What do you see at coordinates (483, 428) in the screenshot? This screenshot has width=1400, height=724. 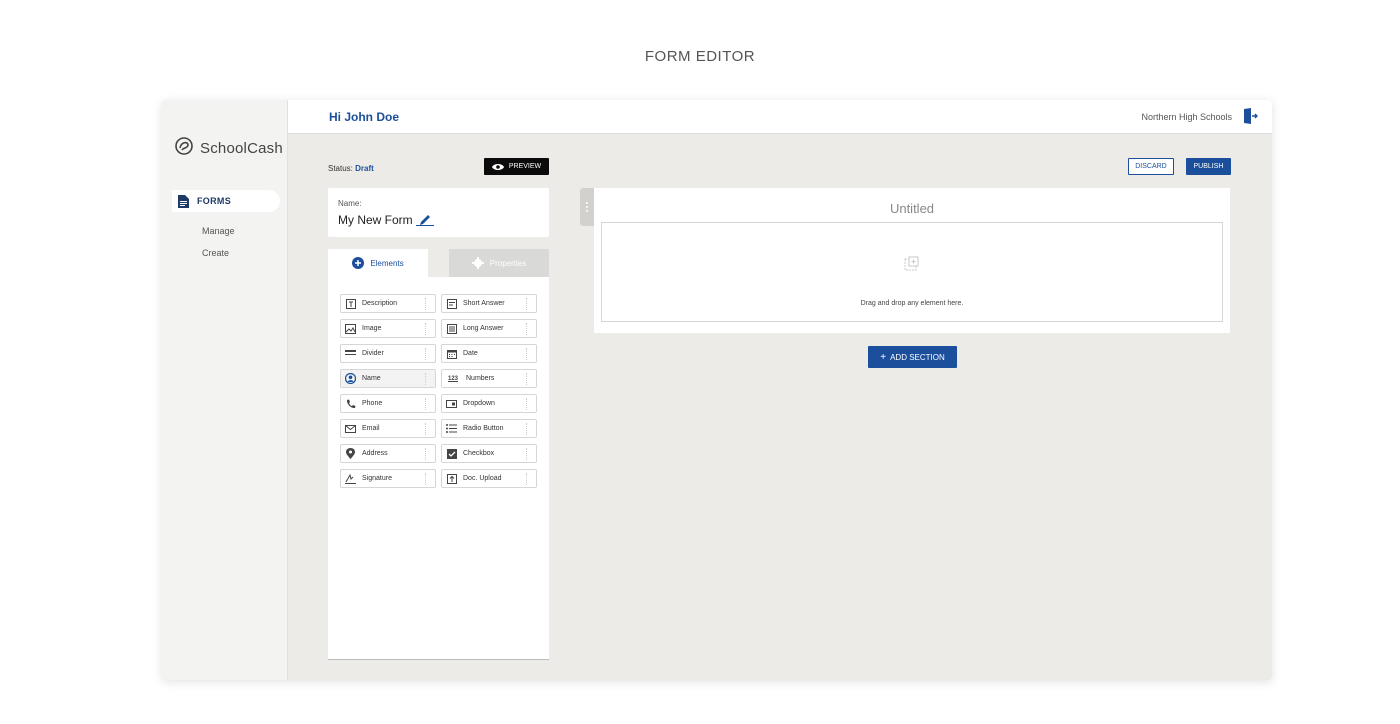 I see `element-label: Radio Button` at bounding box center [483, 428].